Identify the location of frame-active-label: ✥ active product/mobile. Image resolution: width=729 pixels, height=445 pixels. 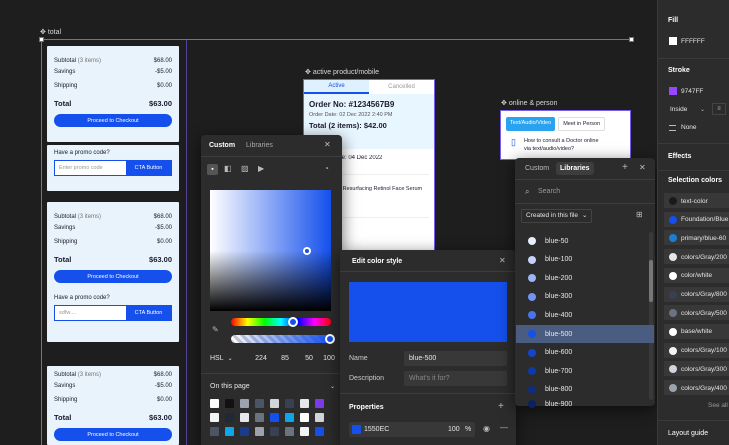
(342, 72).